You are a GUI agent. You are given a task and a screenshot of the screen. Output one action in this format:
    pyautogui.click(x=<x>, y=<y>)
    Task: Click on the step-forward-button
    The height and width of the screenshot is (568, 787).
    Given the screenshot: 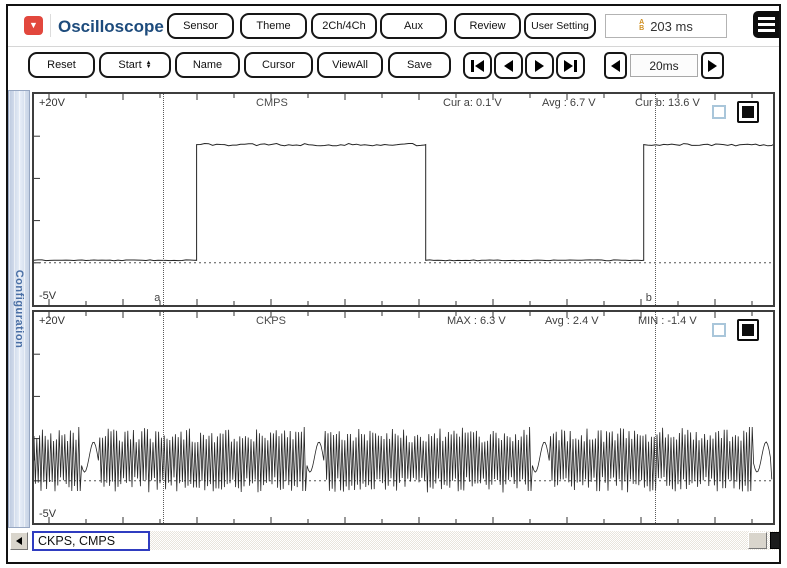 What is the action you would take?
    pyautogui.click(x=539, y=65)
    